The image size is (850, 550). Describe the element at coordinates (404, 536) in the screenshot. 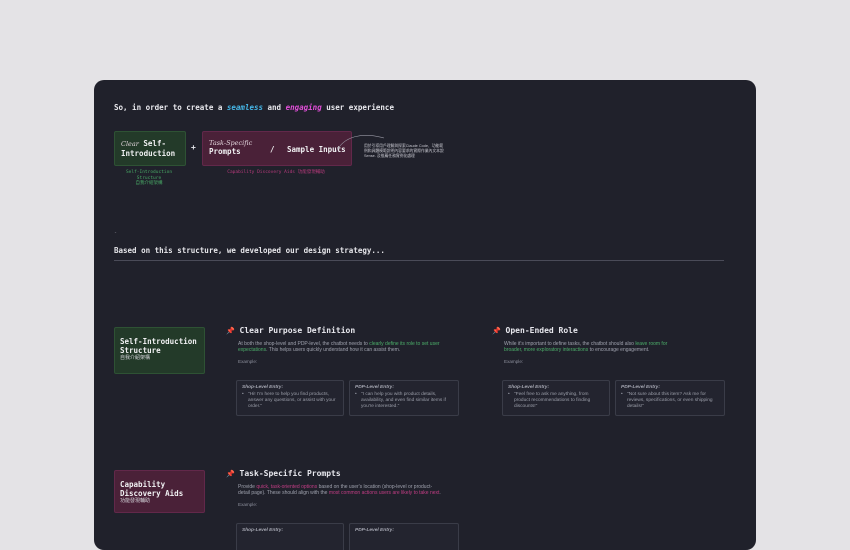

I see `example-pdp-level: PDP-Level Entry:` at that location.